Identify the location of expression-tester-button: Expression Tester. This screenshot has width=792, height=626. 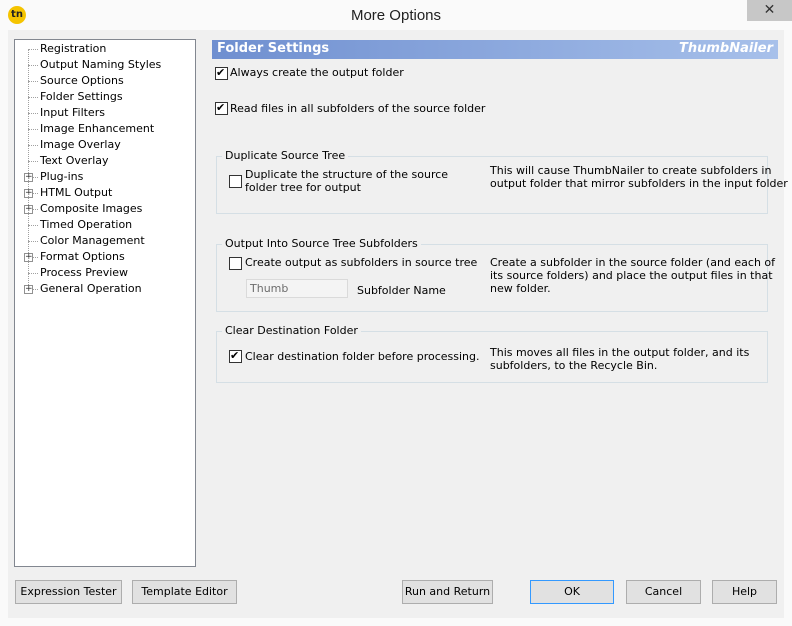
(68, 592).